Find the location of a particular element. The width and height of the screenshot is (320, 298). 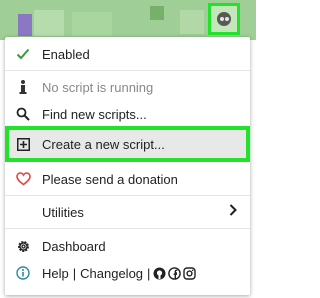

enabled-label: Enabled is located at coordinates (66, 54).